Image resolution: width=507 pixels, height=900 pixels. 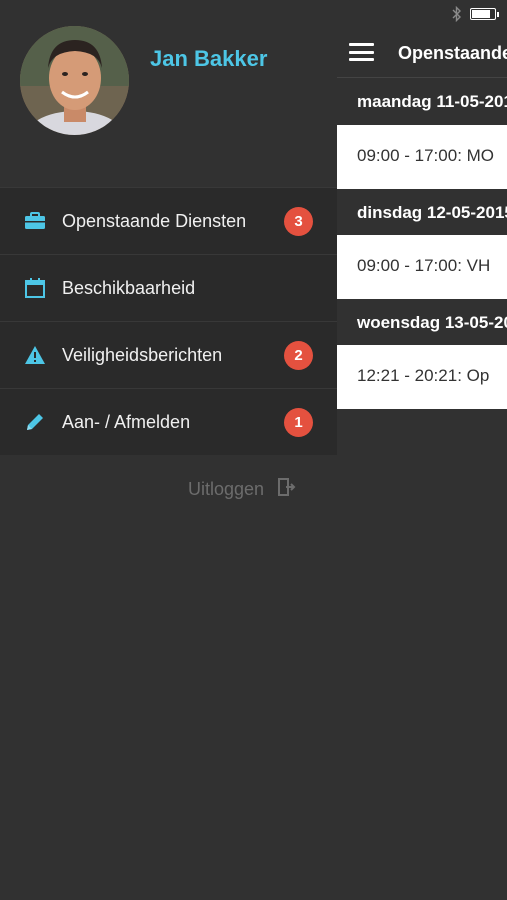 What do you see at coordinates (457, 15) in the screenshot?
I see `bluetooth-icon` at bounding box center [457, 15].